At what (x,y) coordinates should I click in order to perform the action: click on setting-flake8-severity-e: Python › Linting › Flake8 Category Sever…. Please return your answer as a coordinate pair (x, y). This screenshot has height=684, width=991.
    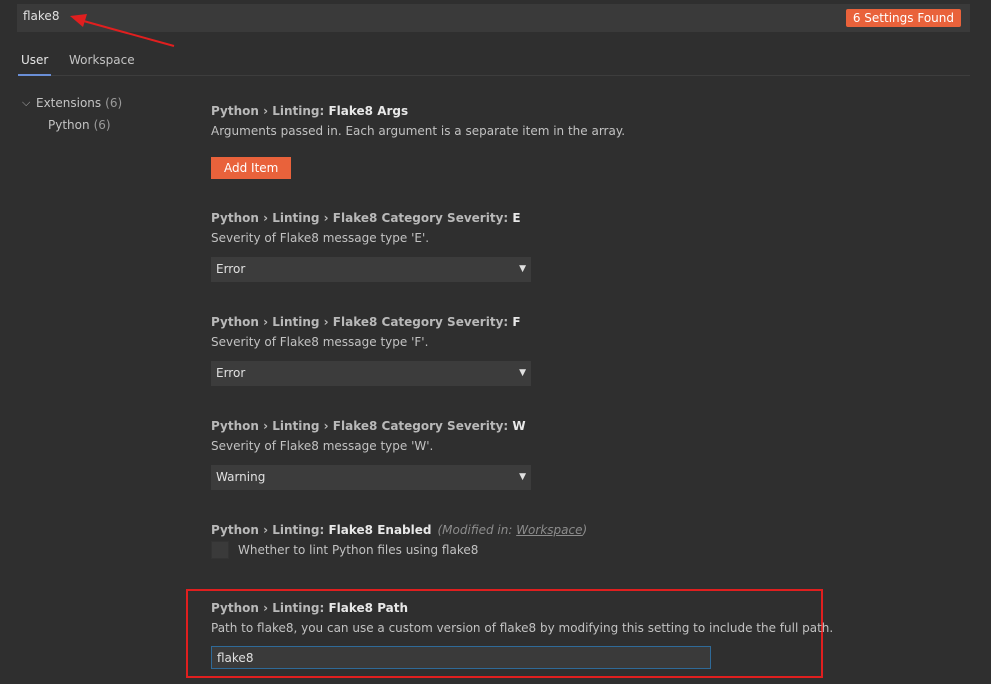
    Looking at the image, I should click on (521, 246).